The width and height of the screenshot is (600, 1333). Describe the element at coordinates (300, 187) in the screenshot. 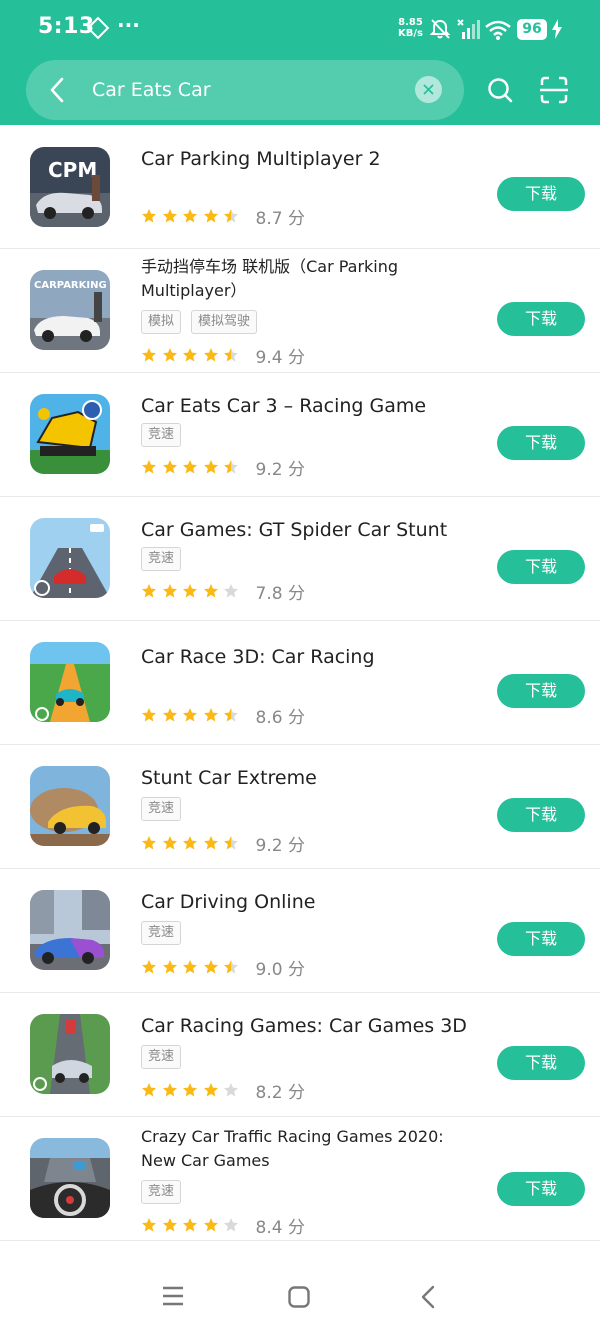

I see `list-item: CPM Car Parking Multiplayer 2 8.7 分 下载` at that location.